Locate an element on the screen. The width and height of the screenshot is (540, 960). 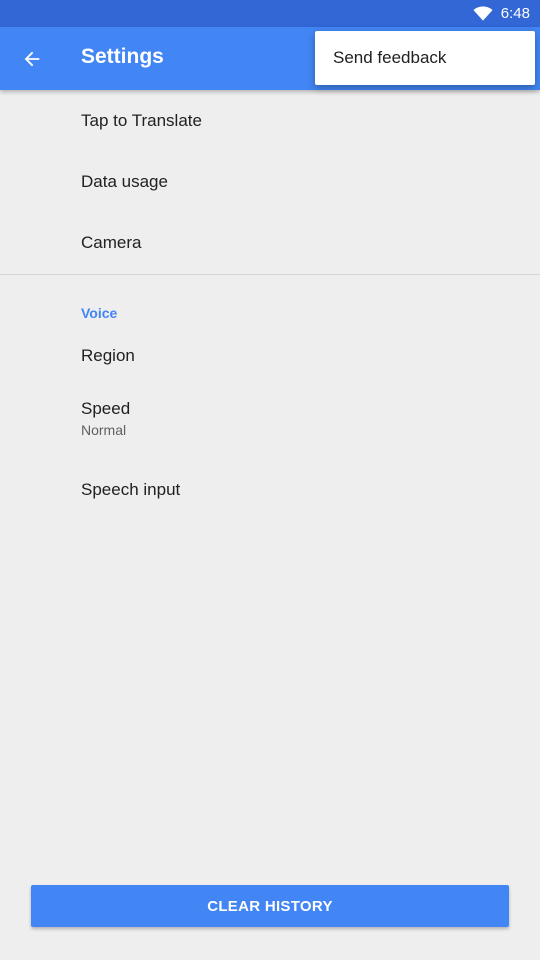
settings-item-label: Camera is located at coordinates (111, 242).